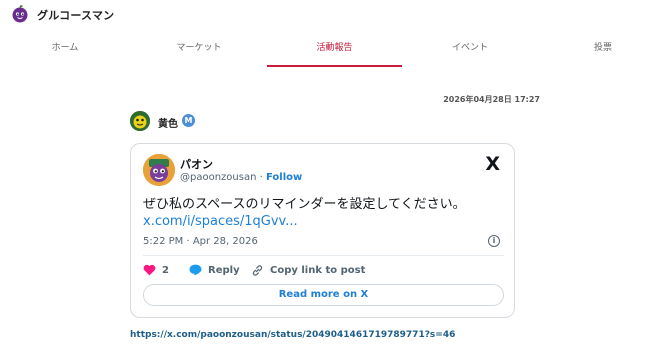 This screenshot has height=350, width=670. Describe the element at coordinates (195, 270) in the screenshot. I see `reply-bubble-icon` at that location.